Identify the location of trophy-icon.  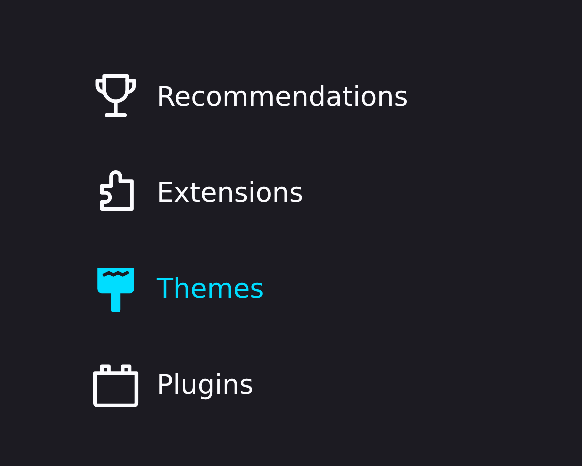
(116, 97).